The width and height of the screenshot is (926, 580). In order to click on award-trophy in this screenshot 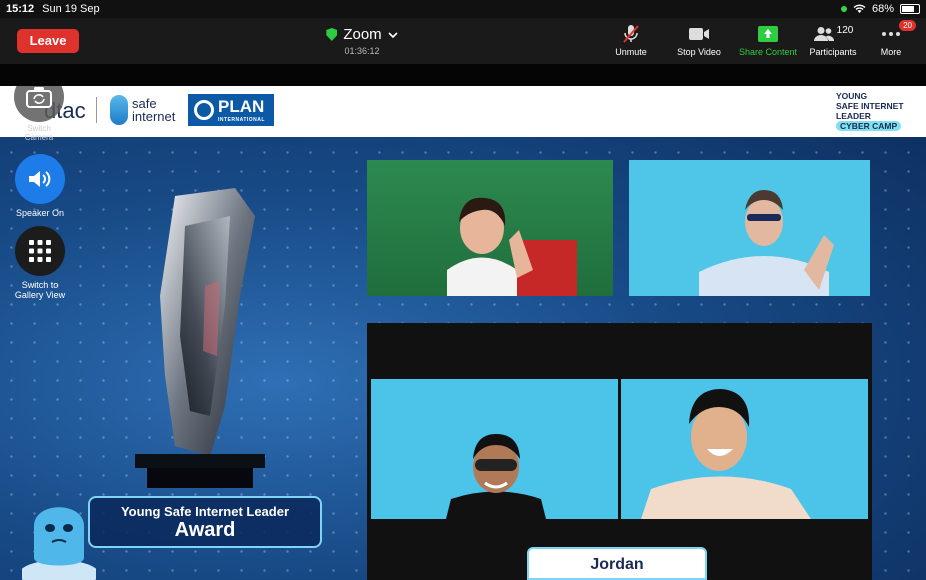, I will do `click(200, 338)`.